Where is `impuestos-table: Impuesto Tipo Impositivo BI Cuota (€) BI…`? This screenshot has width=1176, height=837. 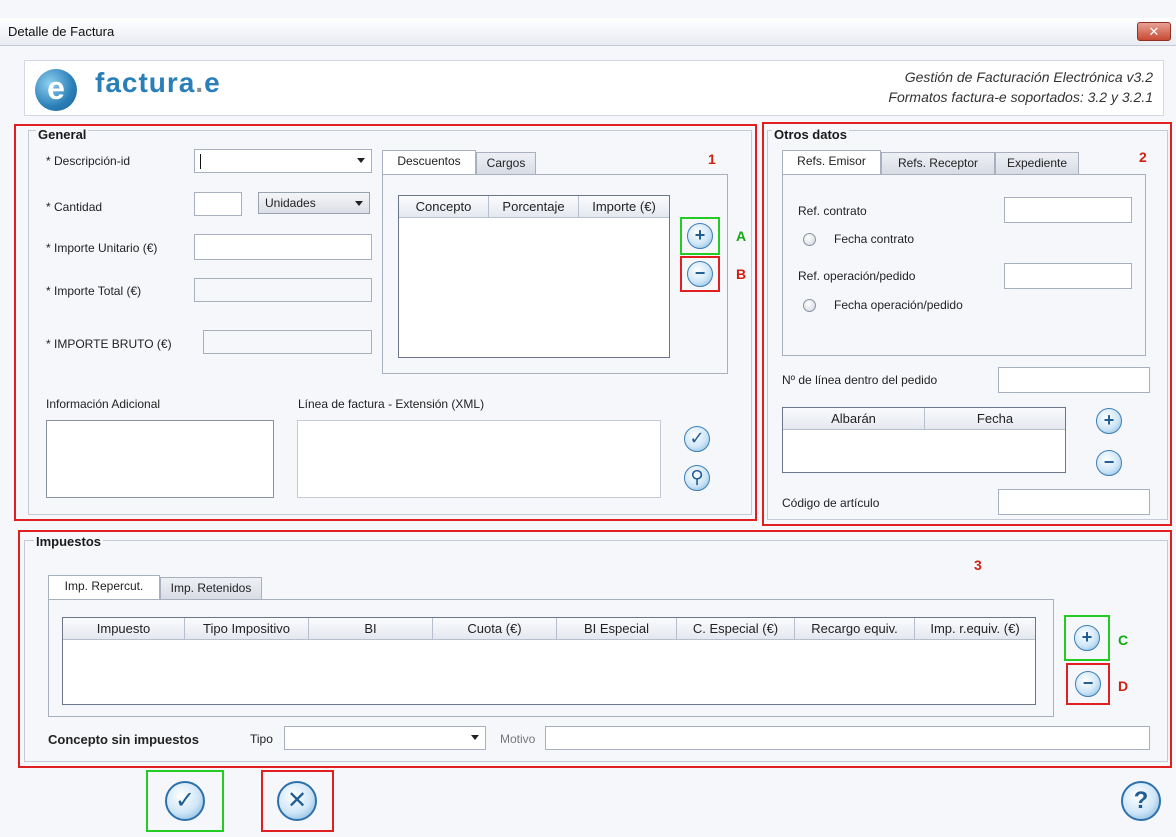
impuestos-table: Impuesto Tipo Impositivo BI Cuota (€) BI… is located at coordinates (549, 661).